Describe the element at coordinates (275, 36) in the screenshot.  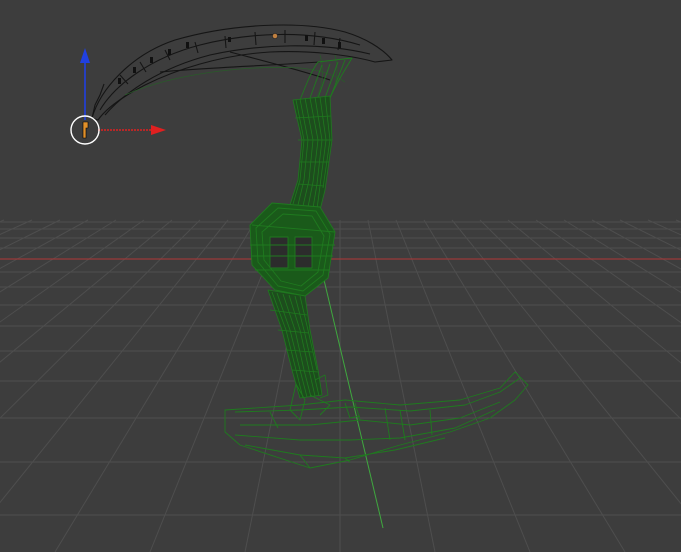
I see `blade-rivet` at that location.